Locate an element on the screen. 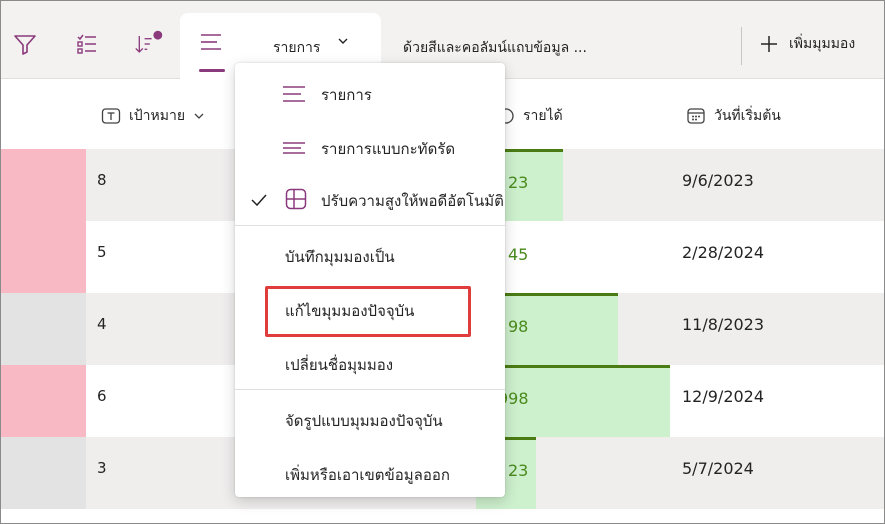 This screenshot has width=885, height=524. toolbar-divider is located at coordinates (741, 46).